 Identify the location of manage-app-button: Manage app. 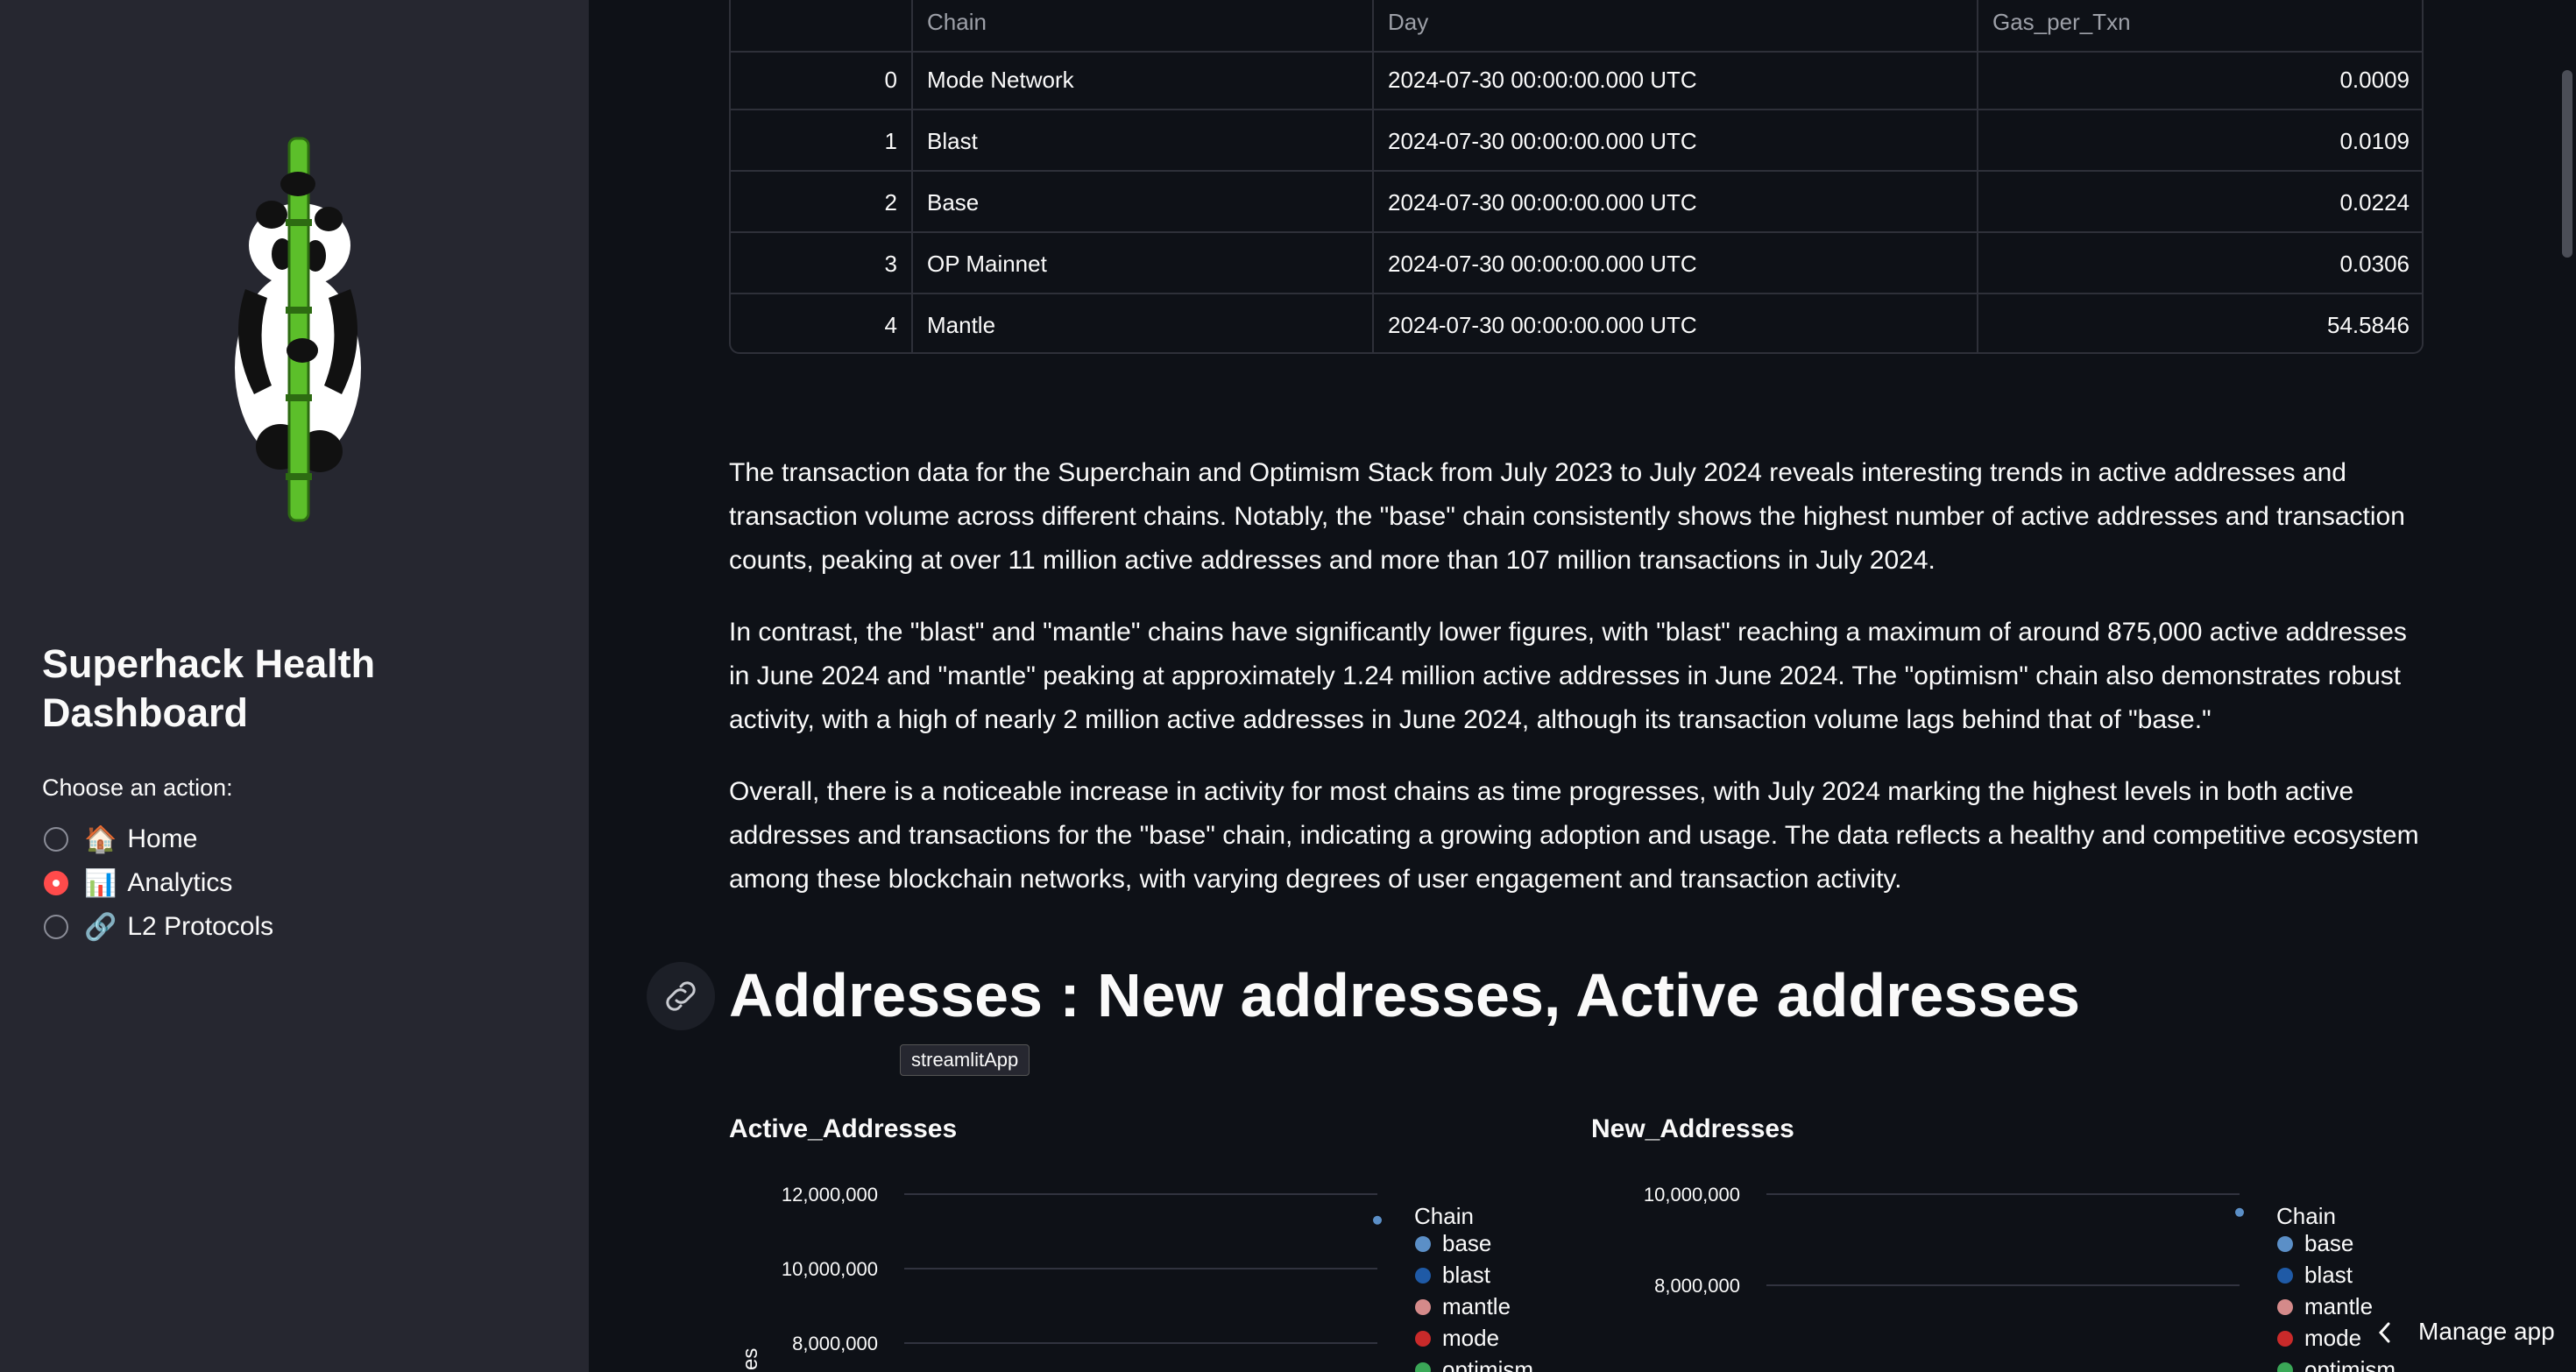
(2471, 1332).